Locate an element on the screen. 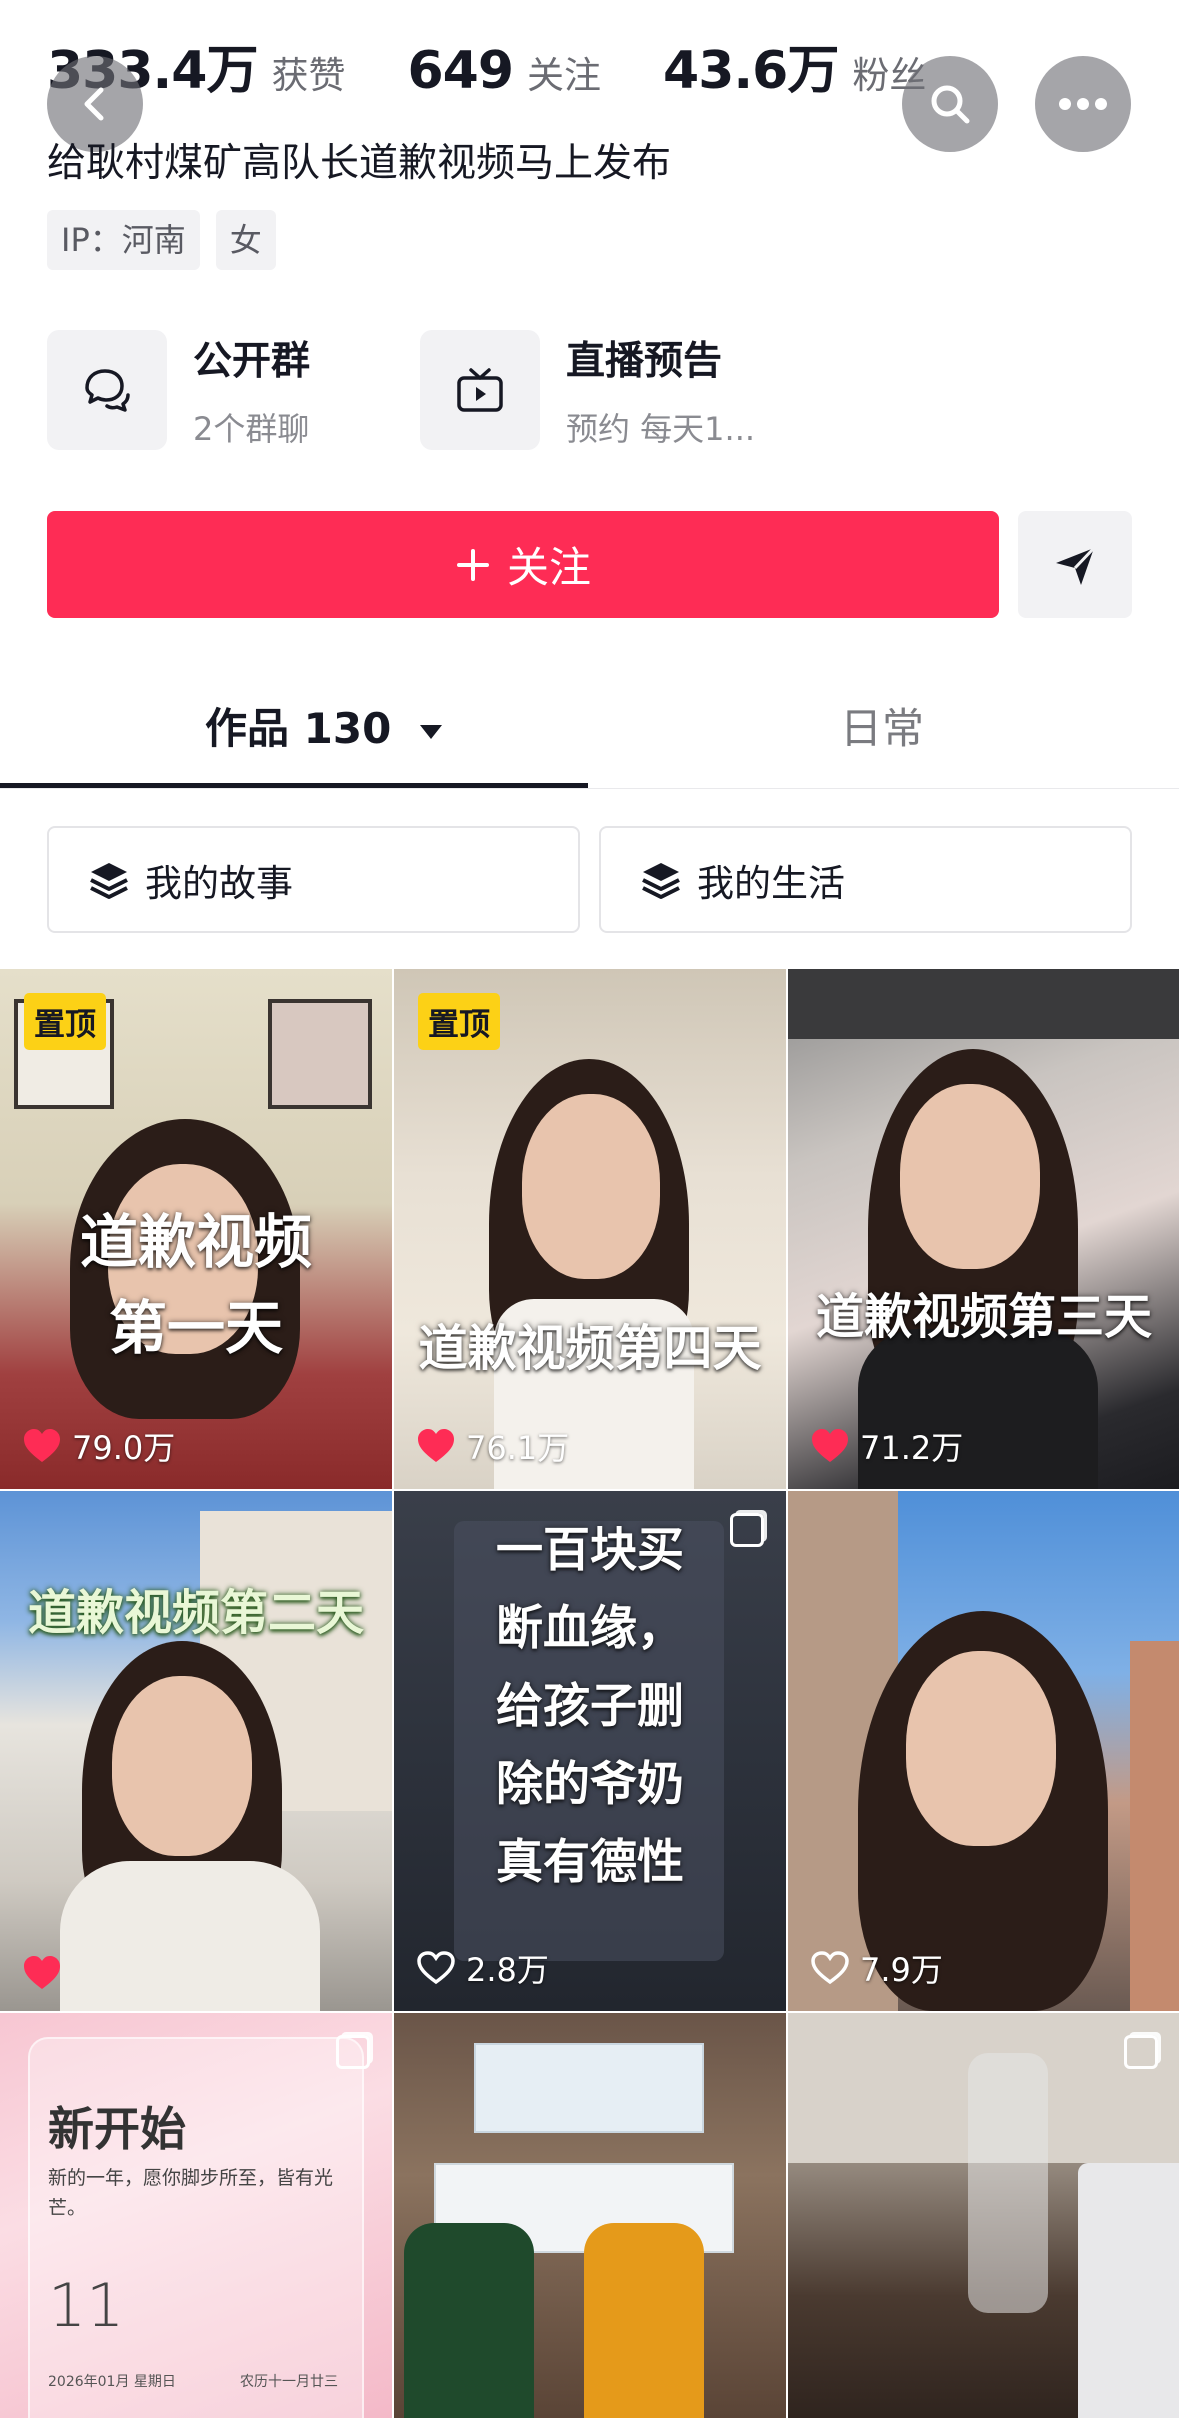 This screenshot has width=1179, height=2418. profile-stats: 333.4万 获赞 649 关注 43.6万 粉丝 is located at coordinates (486, 65).